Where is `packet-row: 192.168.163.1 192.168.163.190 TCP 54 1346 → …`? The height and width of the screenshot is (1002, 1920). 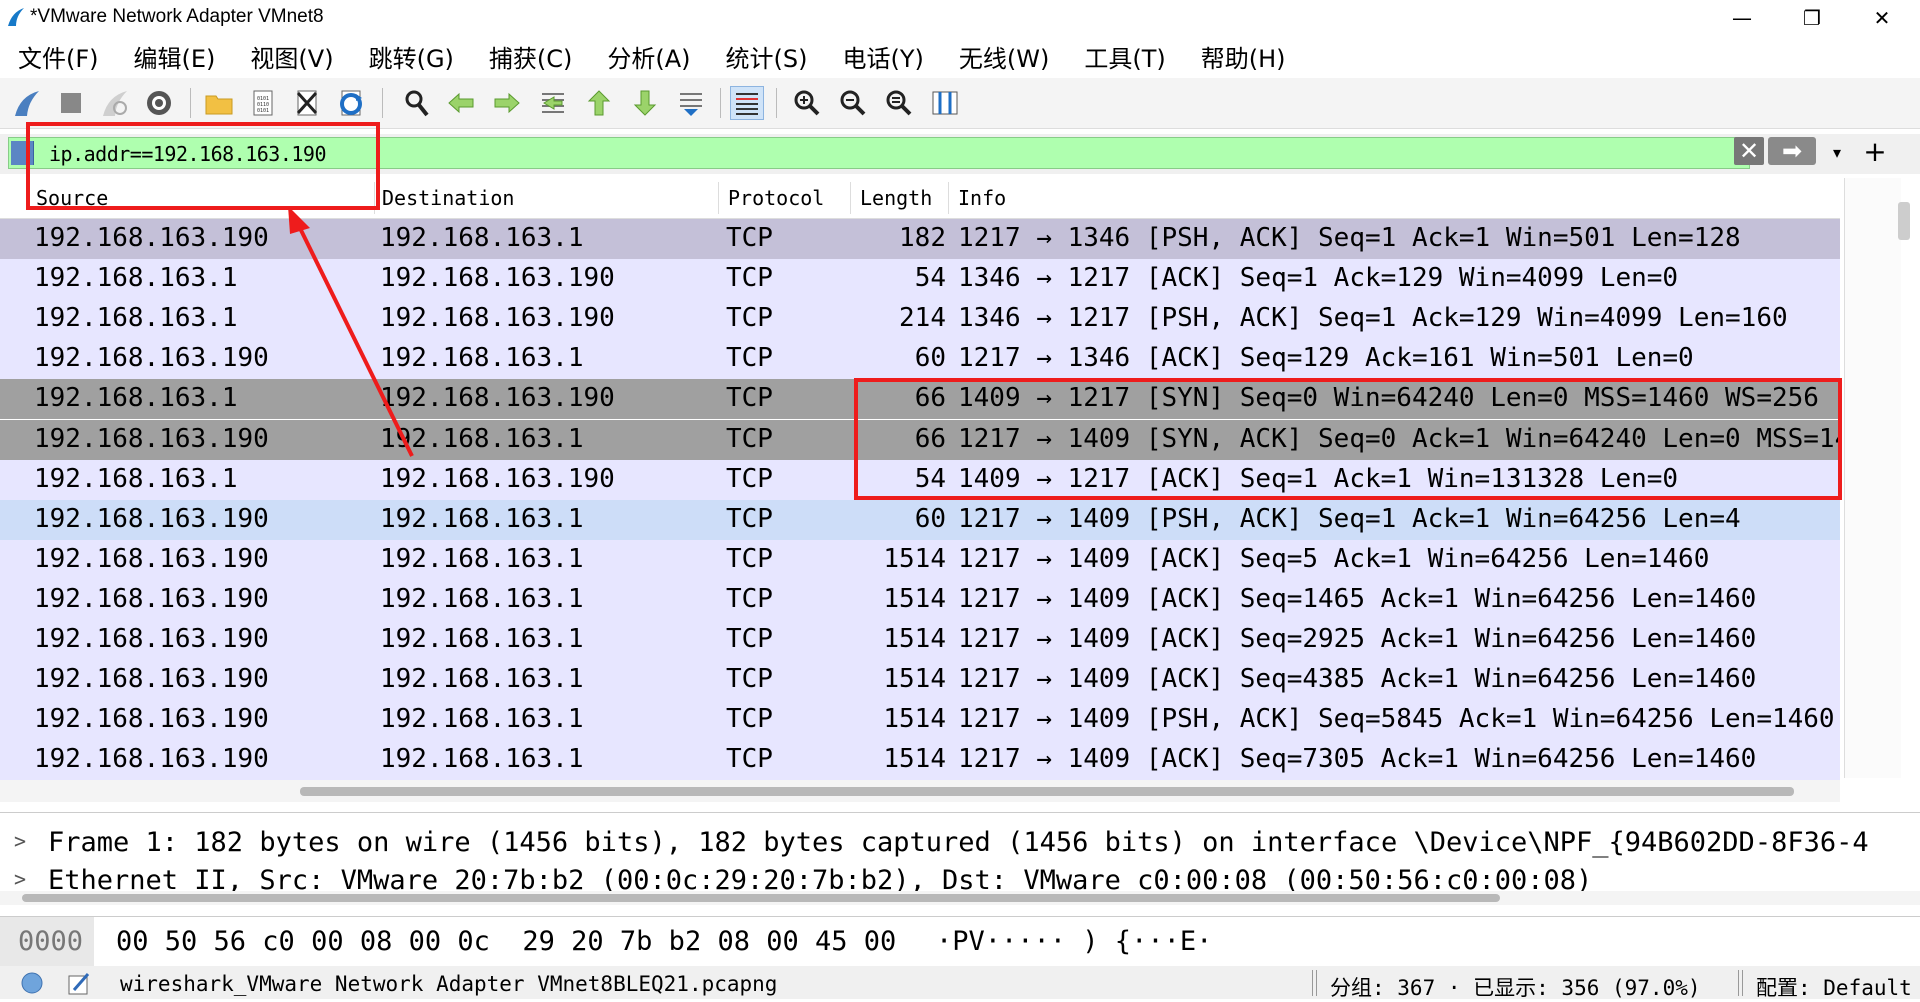
packet-row: 192.168.163.1 192.168.163.190 TCP 54 1346 → … is located at coordinates (920, 279).